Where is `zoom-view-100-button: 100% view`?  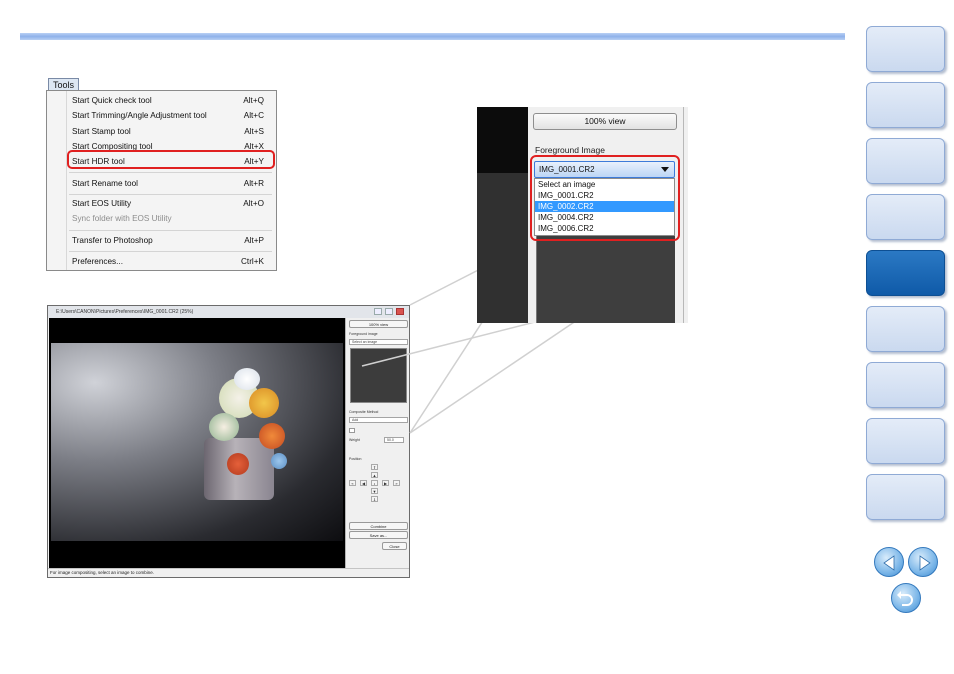 zoom-view-100-button: 100% view is located at coordinates (605, 121).